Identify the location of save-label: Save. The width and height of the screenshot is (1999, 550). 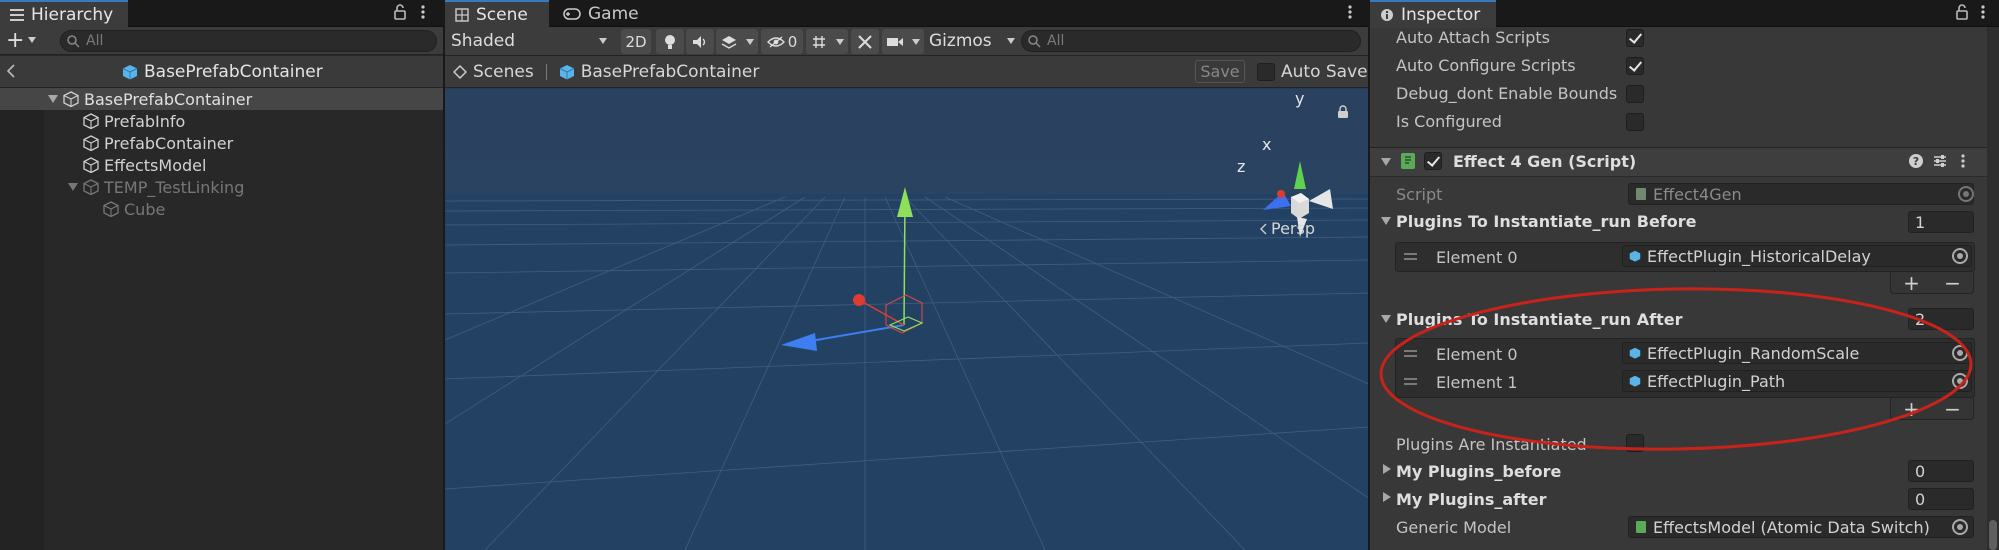
(1220, 71).